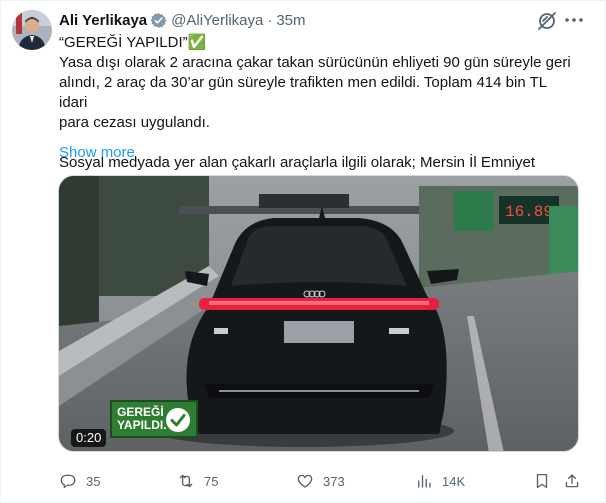 Image resolution: width=606 pixels, height=503 pixels. What do you see at coordinates (211, 481) in the screenshot?
I see `repost-count: 75` at bounding box center [211, 481].